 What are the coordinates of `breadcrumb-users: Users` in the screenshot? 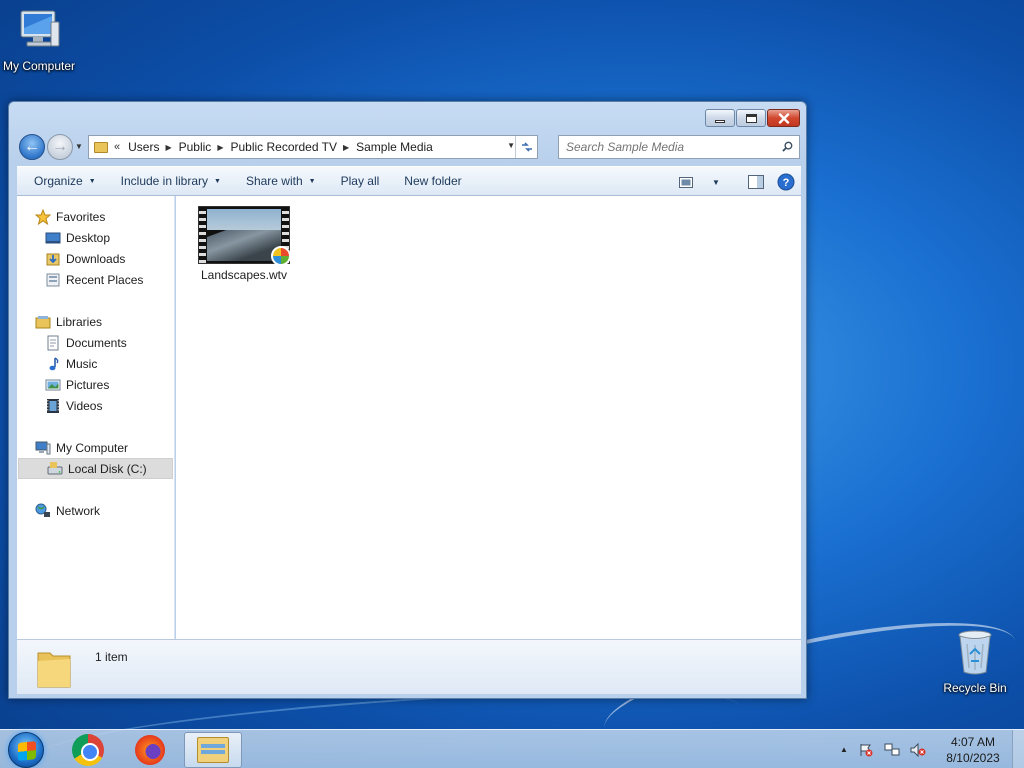 It's located at (143, 147).